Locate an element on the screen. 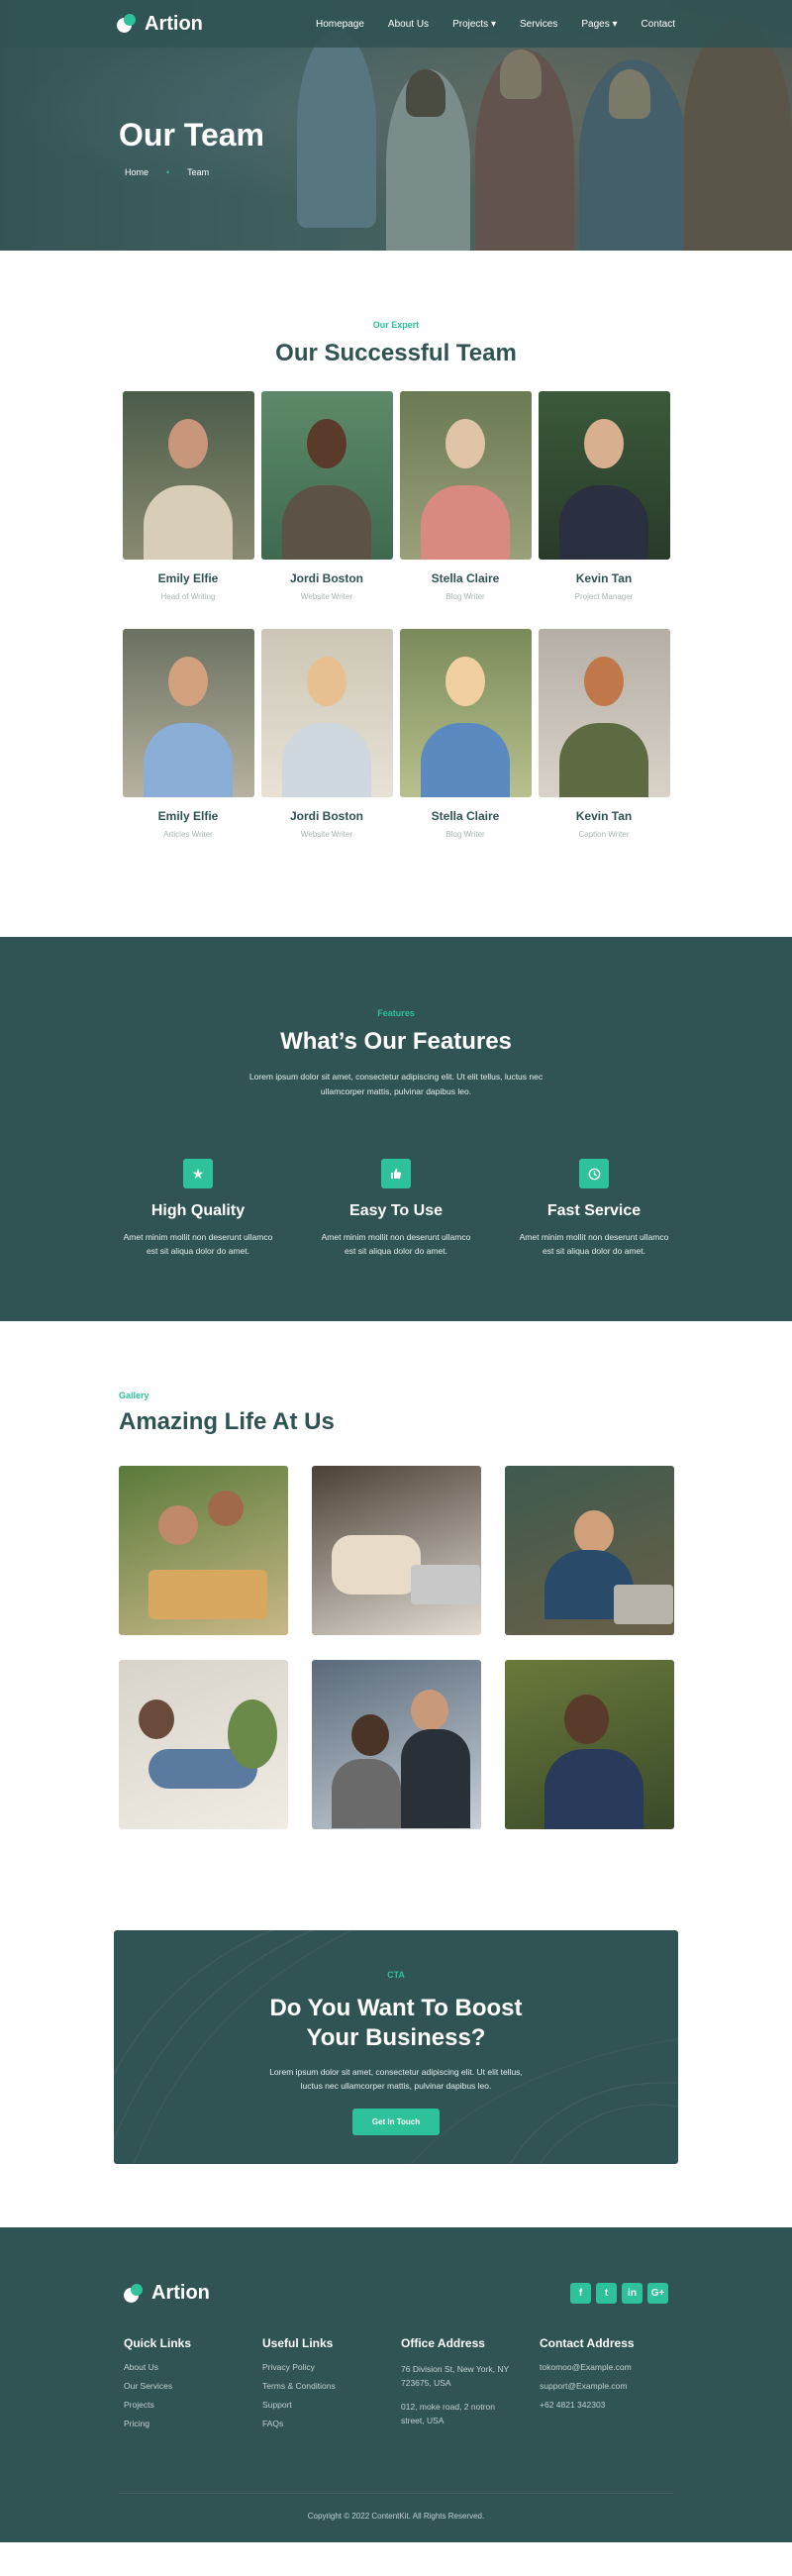  logo-icon is located at coordinates (135, 2293).